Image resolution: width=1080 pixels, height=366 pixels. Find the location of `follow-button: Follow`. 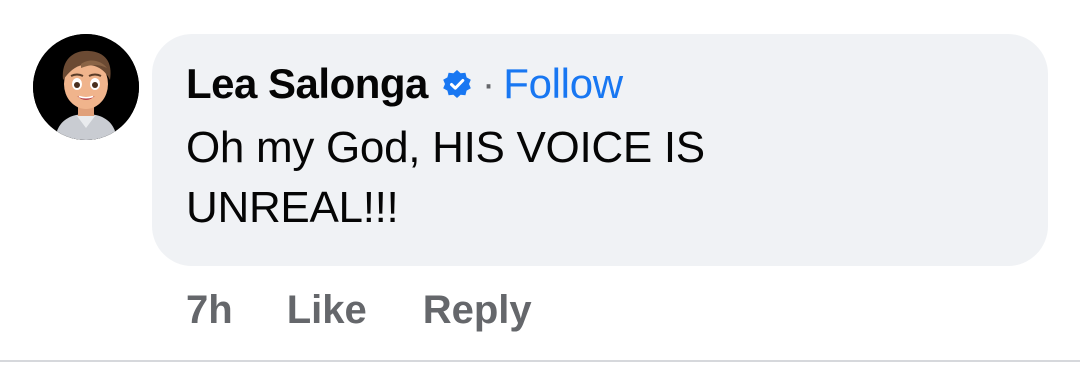

follow-button: Follow is located at coordinates (563, 84).